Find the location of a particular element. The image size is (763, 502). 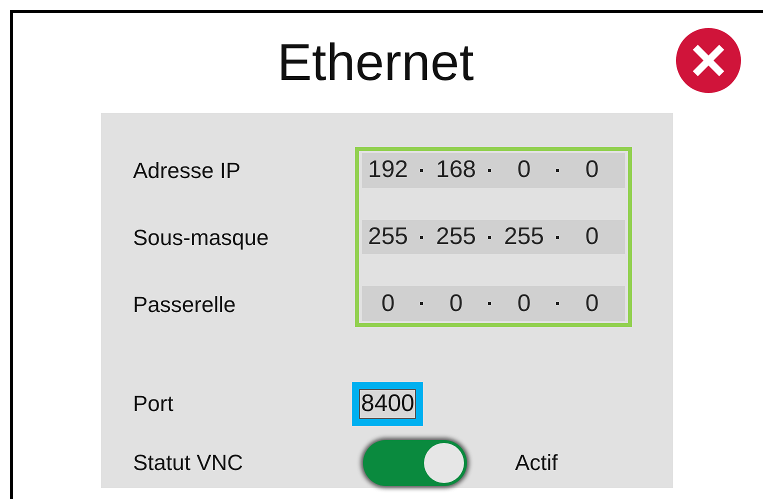

vnc-status-label: Statut VNC is located at coordinates (188, 463).